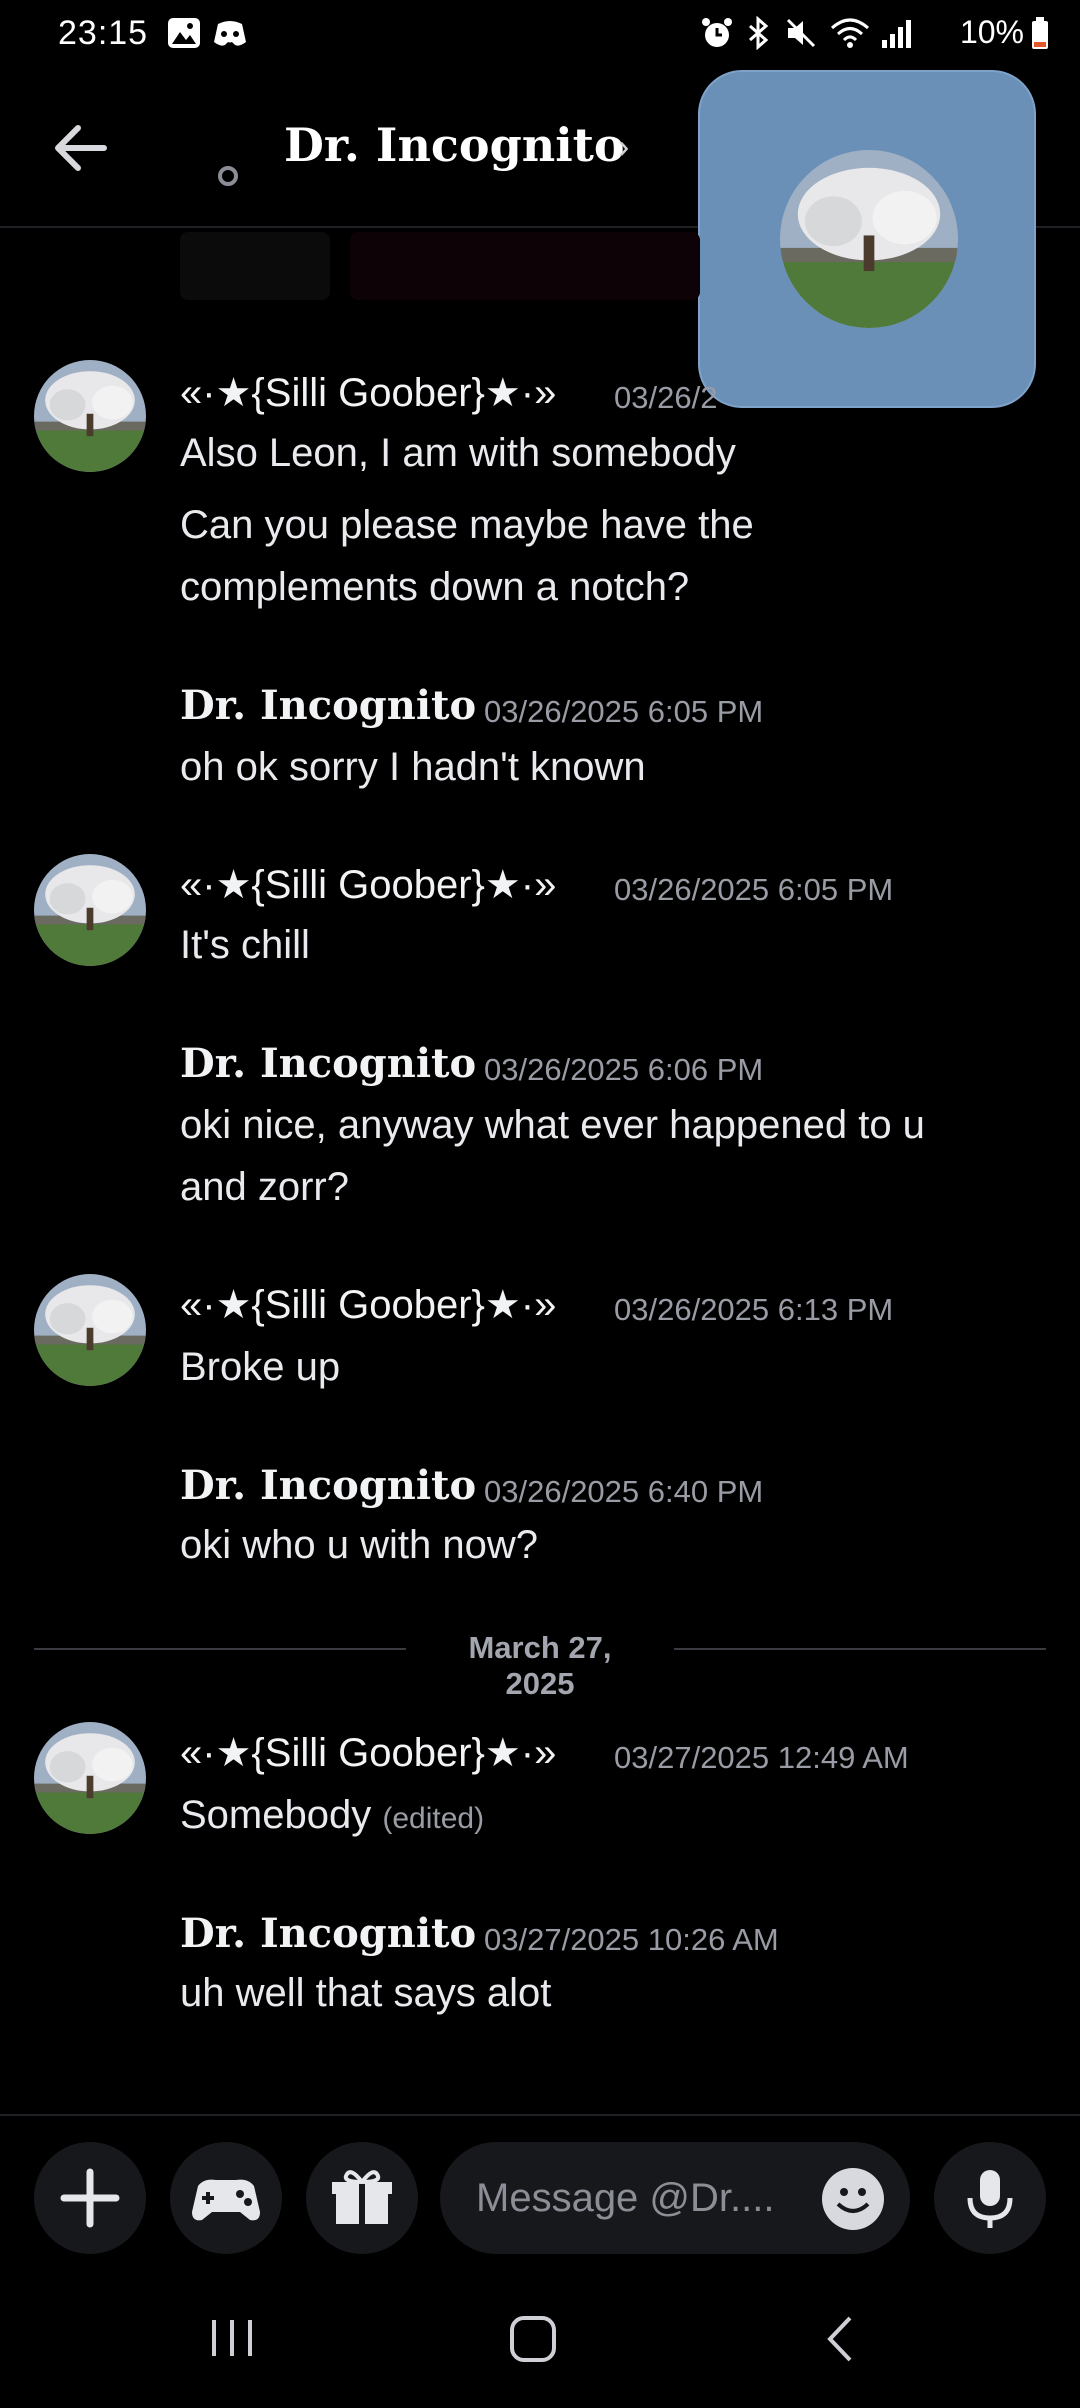 Image resolution: width=1080 pixels, height=2408 pixels. What do you see at coordinates (754, 1309) in the screenshot?
I see `message-timestamp: 03/26/2025 6:13 PM` at bounding box center [754, 1309].